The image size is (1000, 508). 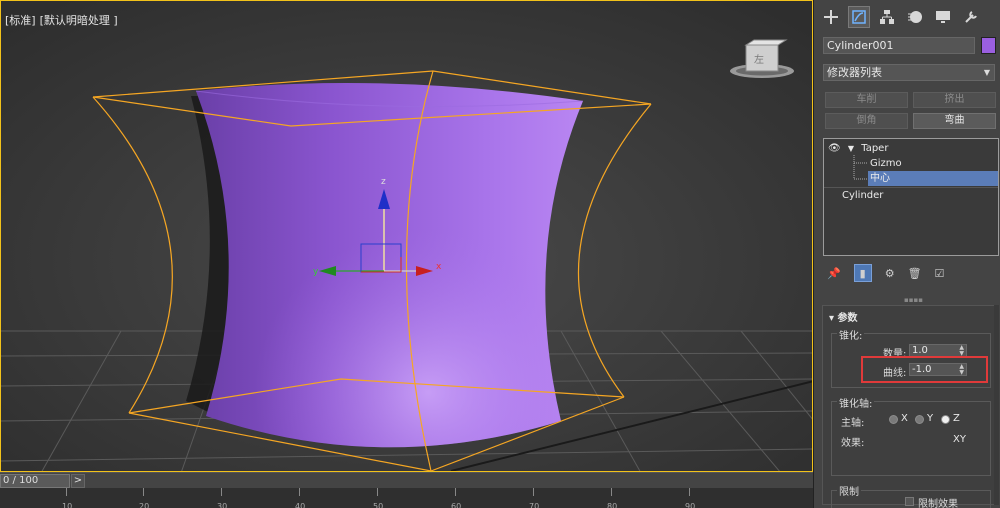 What do you see at coordinates (920, 350) in the screenshot?
I see `amount-value: 1.0` at bounding box center [920, 350].